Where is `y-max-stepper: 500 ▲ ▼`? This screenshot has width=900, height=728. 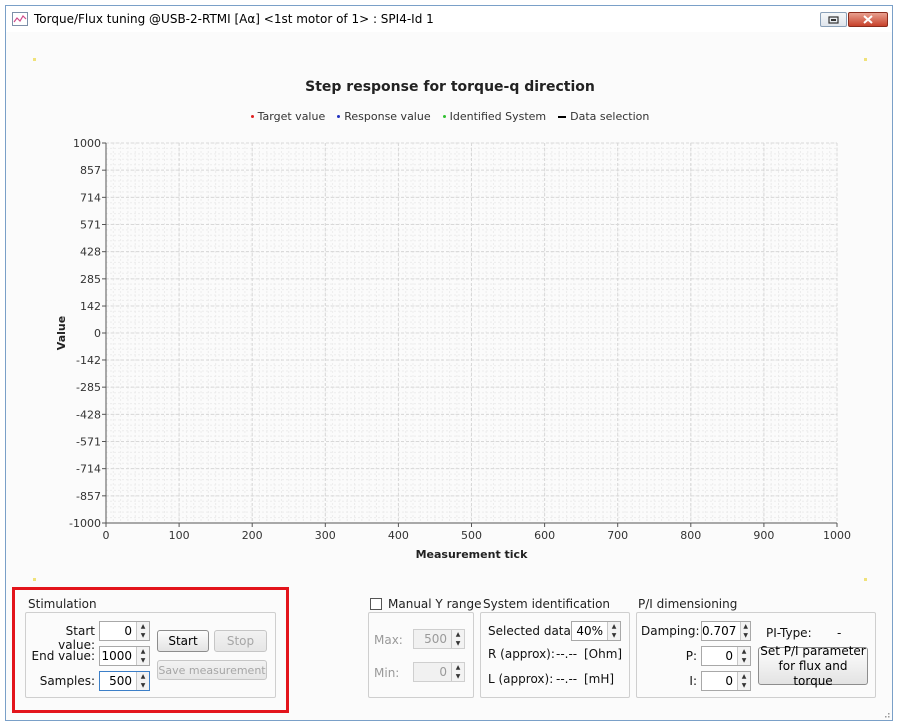
y-max-stepper: 500 ▲ ▼ is located at coordinates (439, 639).